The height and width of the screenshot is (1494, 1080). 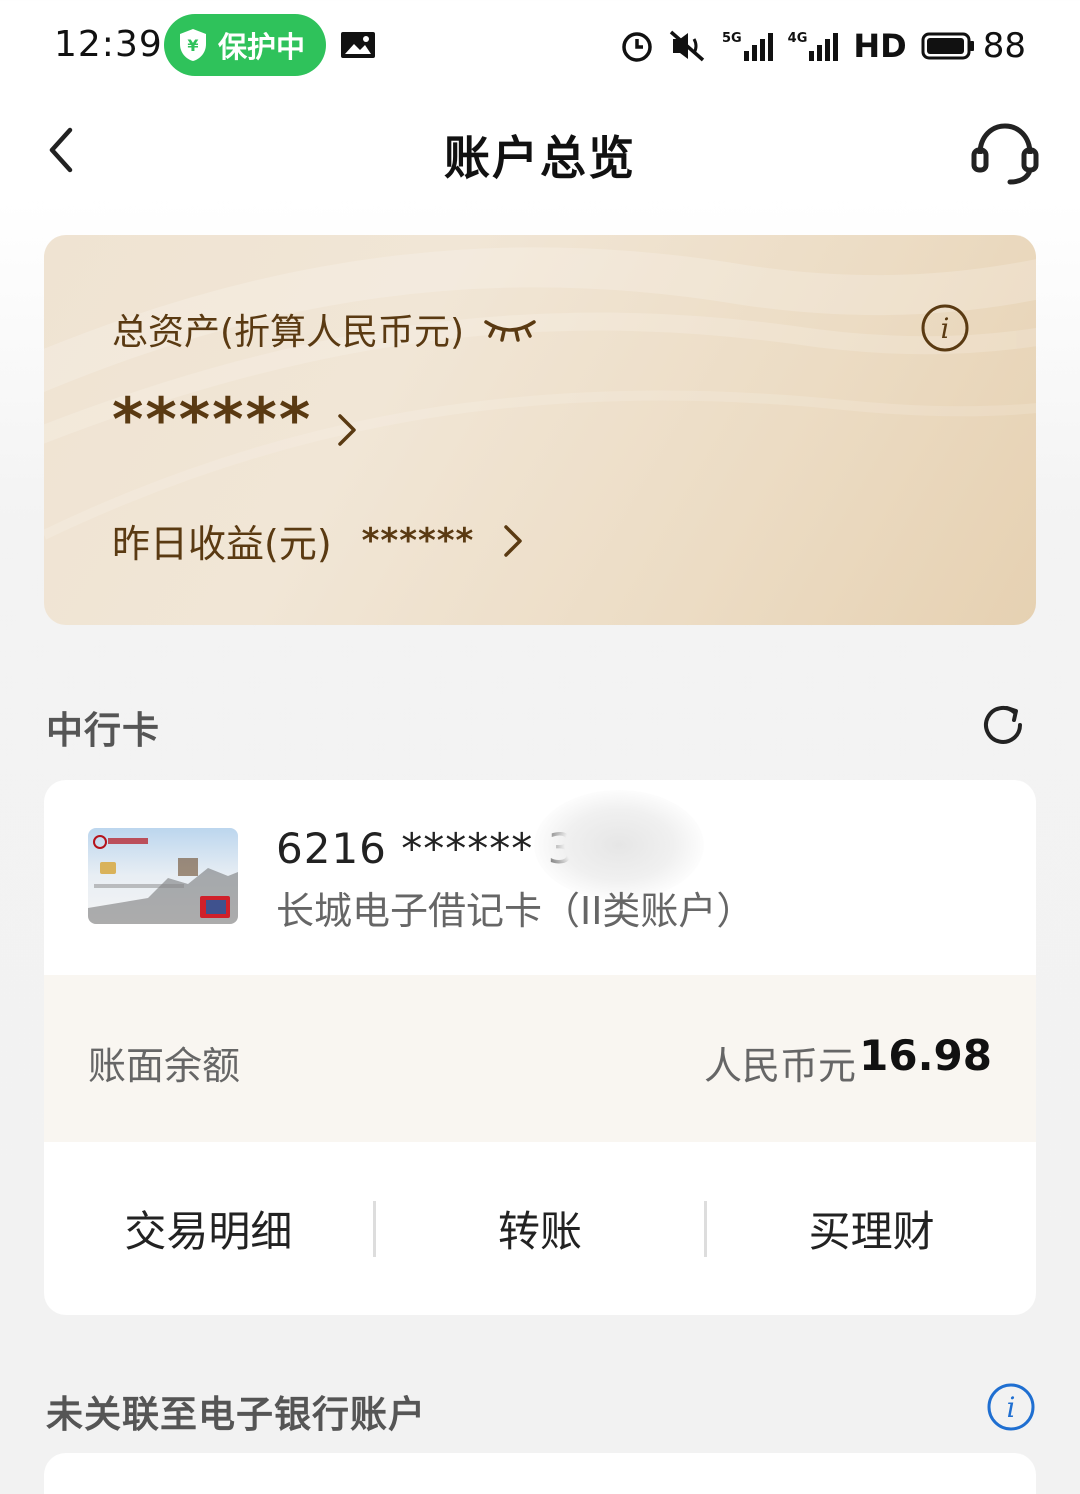 What do you see at coordinates (164, 1066) in the screenshot?
I see `balance-label: 账面余额` at bounding box center [164, 1066].